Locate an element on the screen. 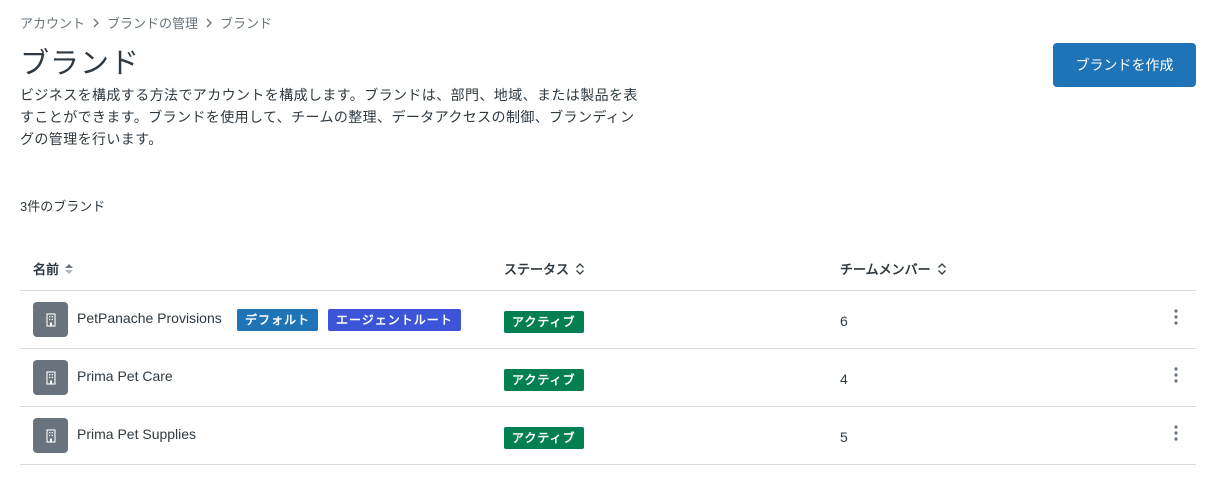 The width and height of the screenshot is (1216, 478). breadcrumb-account: アカウント is located at coordinates (52, 22).